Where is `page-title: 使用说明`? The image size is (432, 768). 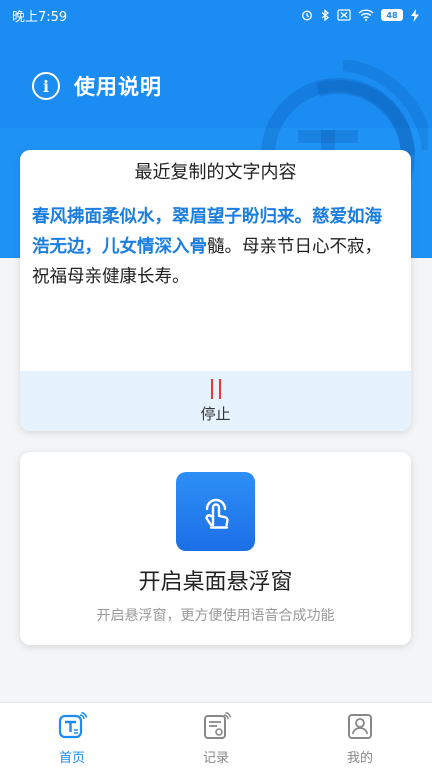 page-title: 使用说明 is located at coordinates (118, 87).